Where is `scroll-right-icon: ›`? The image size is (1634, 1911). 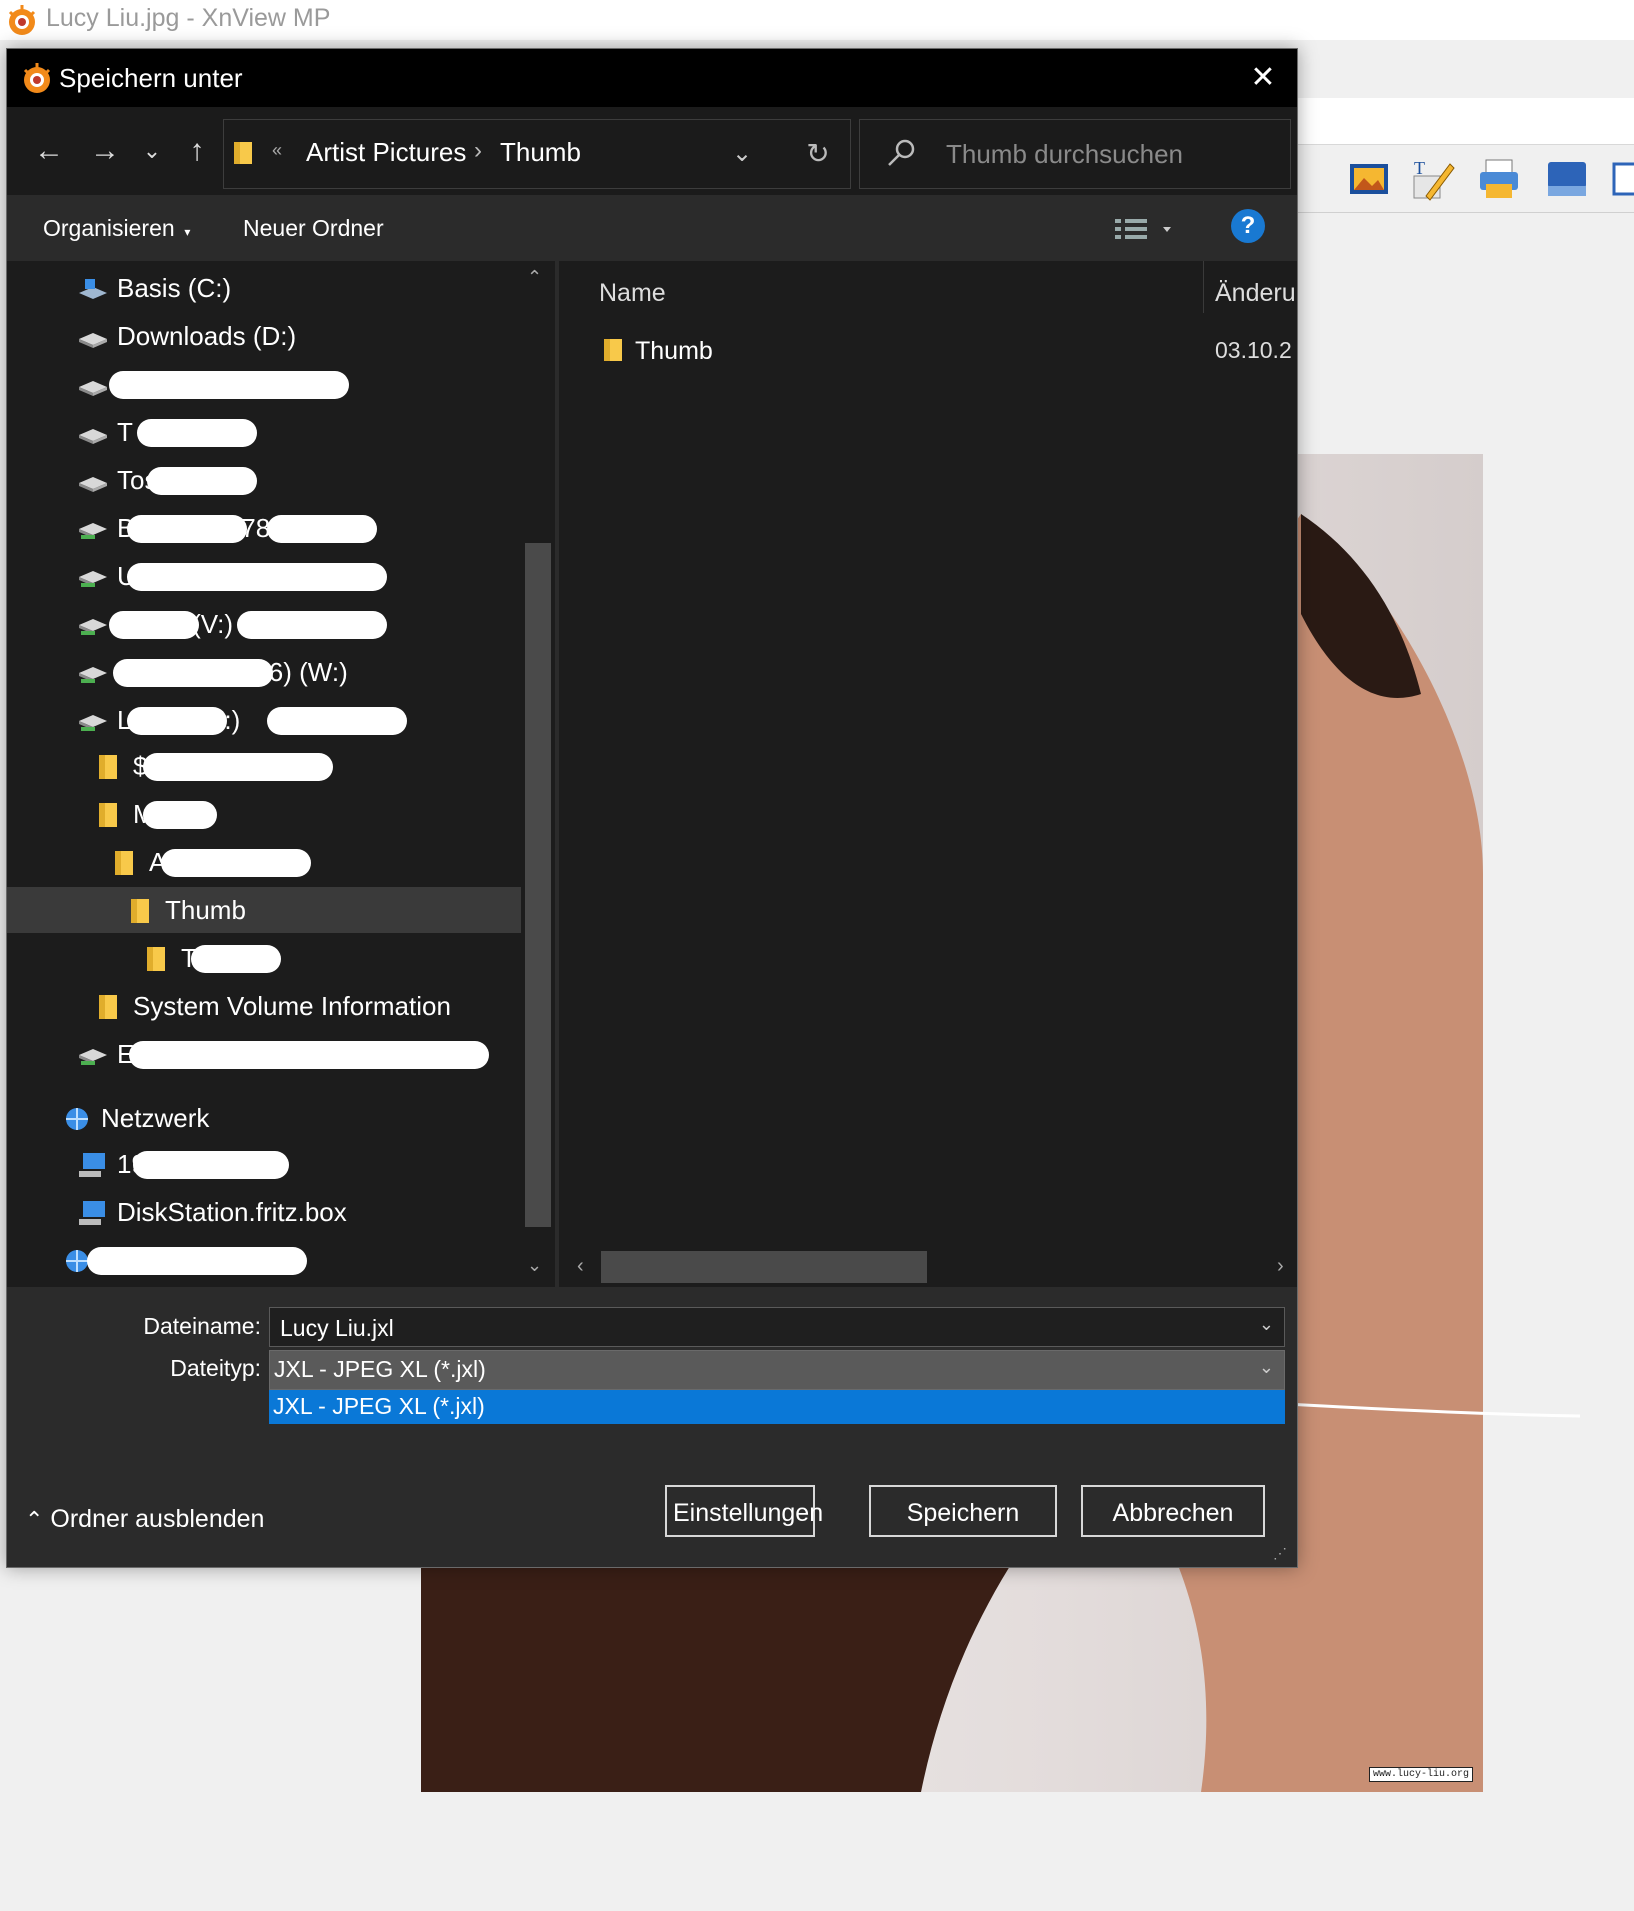
scroll-right-icon: › is located at coordinates (1280, 1266).